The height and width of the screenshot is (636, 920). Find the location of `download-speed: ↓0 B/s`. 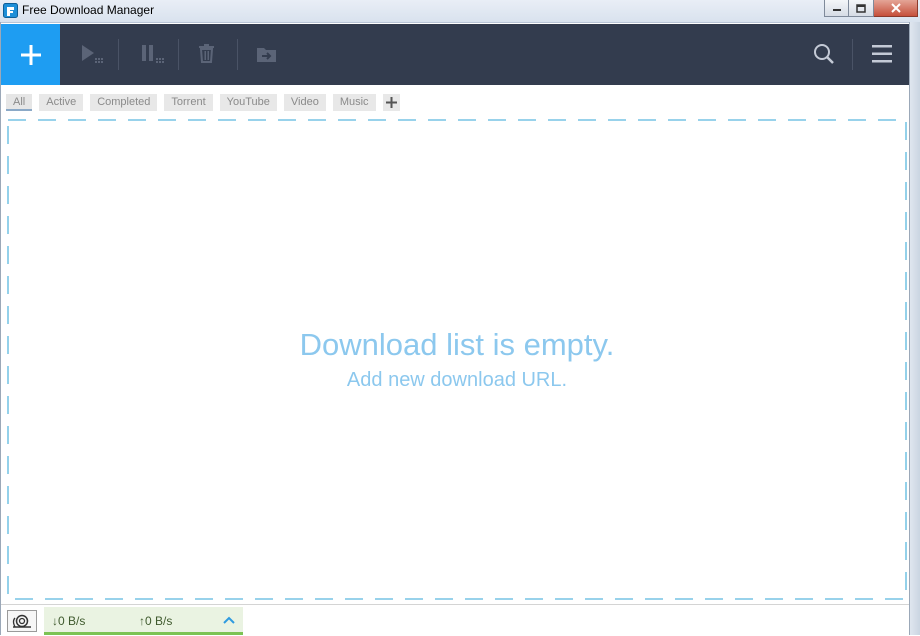

download-speed: ↓0 B/s is located at coordinates (68, 621).